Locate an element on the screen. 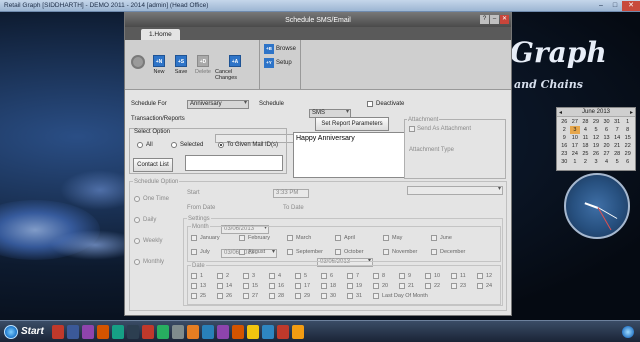  date-option: 20 is located at coordinates (380, 286).